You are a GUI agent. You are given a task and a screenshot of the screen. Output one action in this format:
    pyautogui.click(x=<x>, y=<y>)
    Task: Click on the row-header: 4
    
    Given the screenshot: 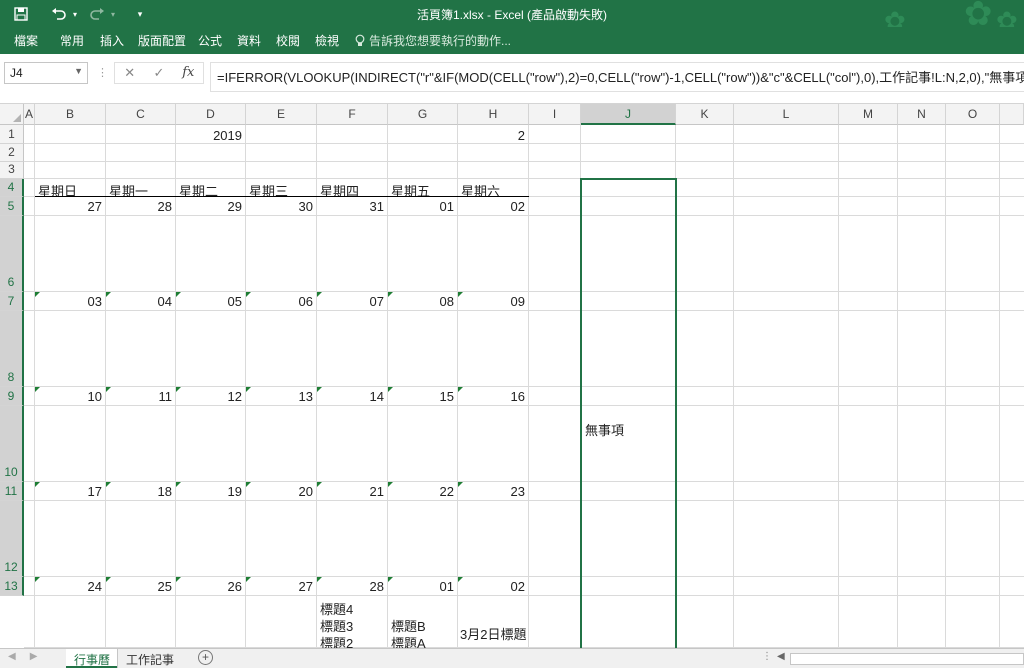 What is the action you would take?
    pyautogui.click(x=12, y=188)
    